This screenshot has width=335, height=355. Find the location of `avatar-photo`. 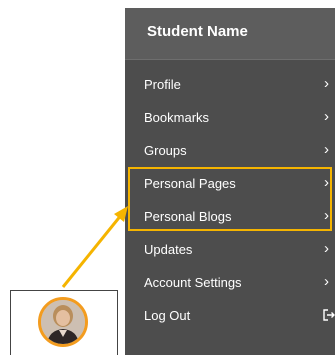

avatar-photo is located at coordinates (63, 322).